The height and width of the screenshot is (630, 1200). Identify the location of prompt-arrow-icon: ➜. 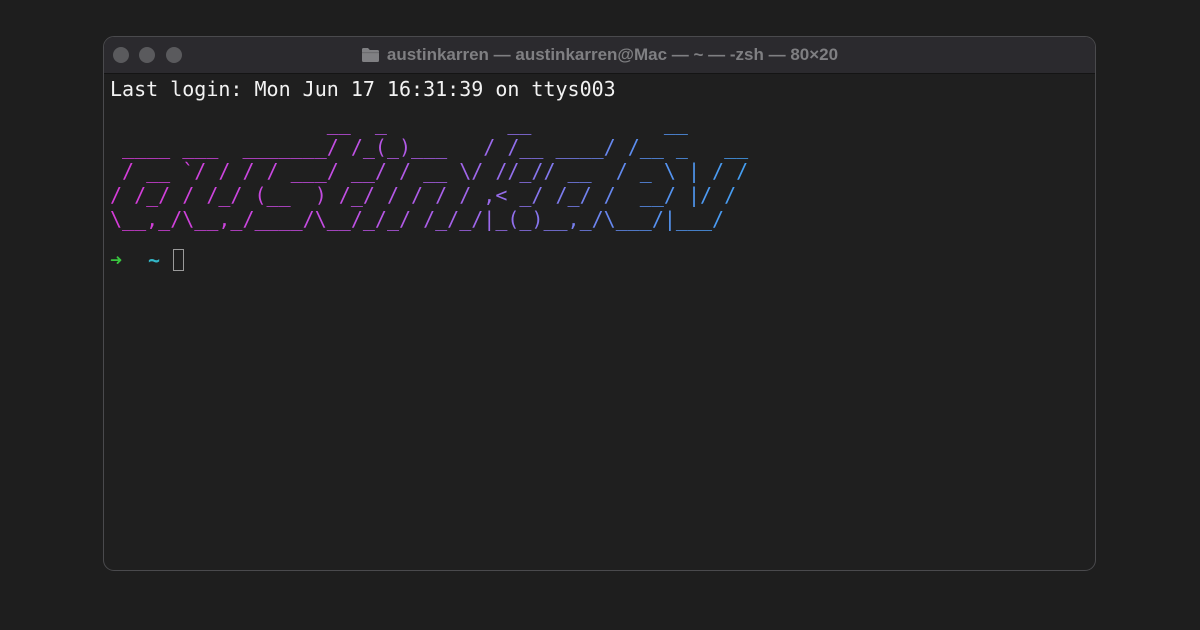
(116, 260).